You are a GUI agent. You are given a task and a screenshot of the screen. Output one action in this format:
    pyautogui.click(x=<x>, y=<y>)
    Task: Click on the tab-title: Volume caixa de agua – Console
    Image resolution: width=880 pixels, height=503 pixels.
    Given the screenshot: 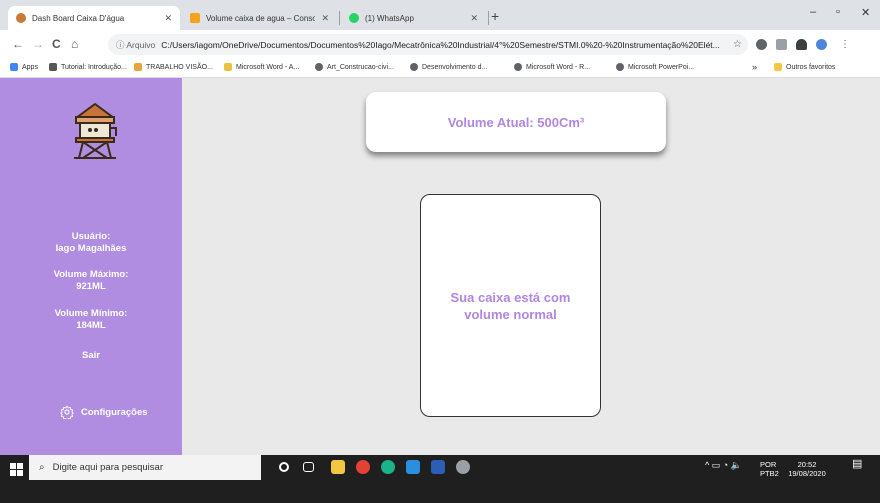 What is the action you would take?
    pyautogui.click(x=261, y=18)
    